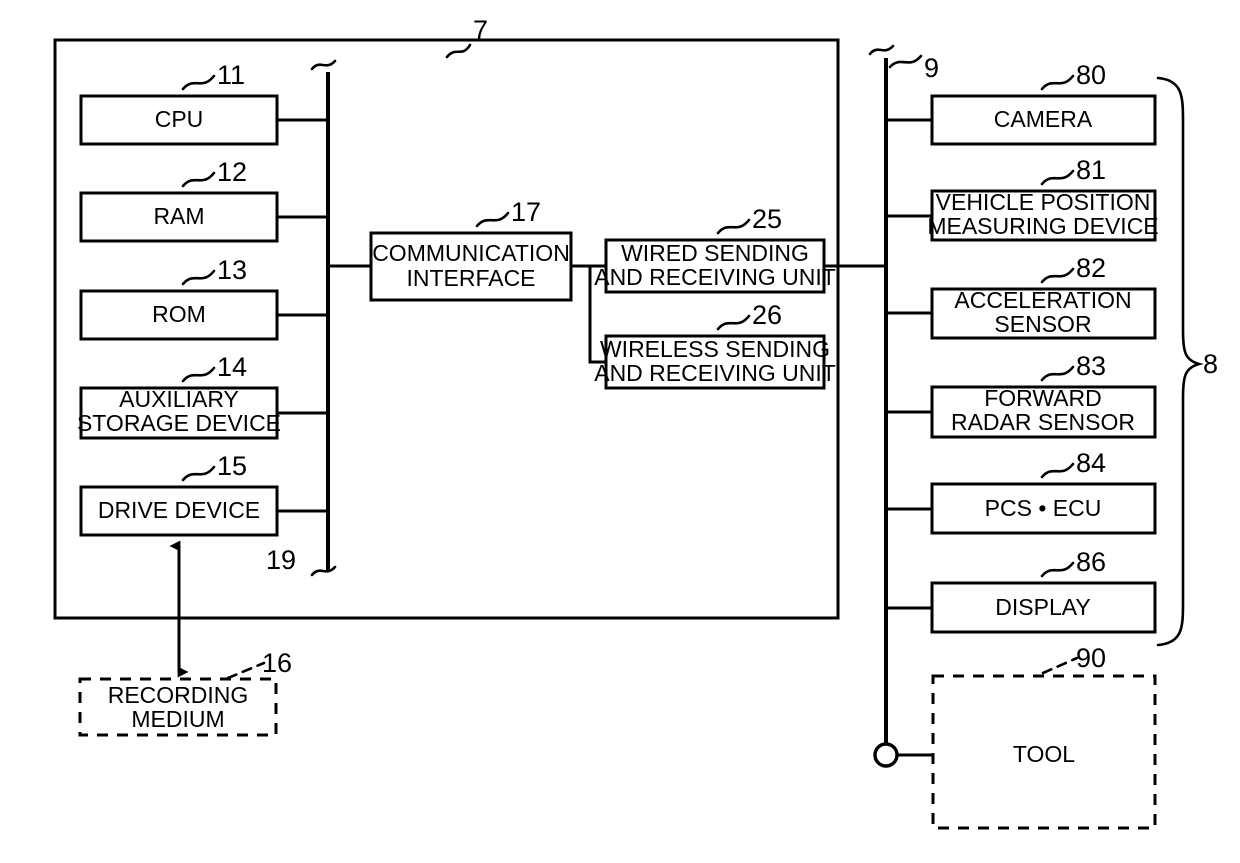 The width and height of the screenshot is (1240, 863). What do you see at coordinates (1210, 364) in the screenshot?
I see `numeral-8: 8` at bounding box center [1210, 364].